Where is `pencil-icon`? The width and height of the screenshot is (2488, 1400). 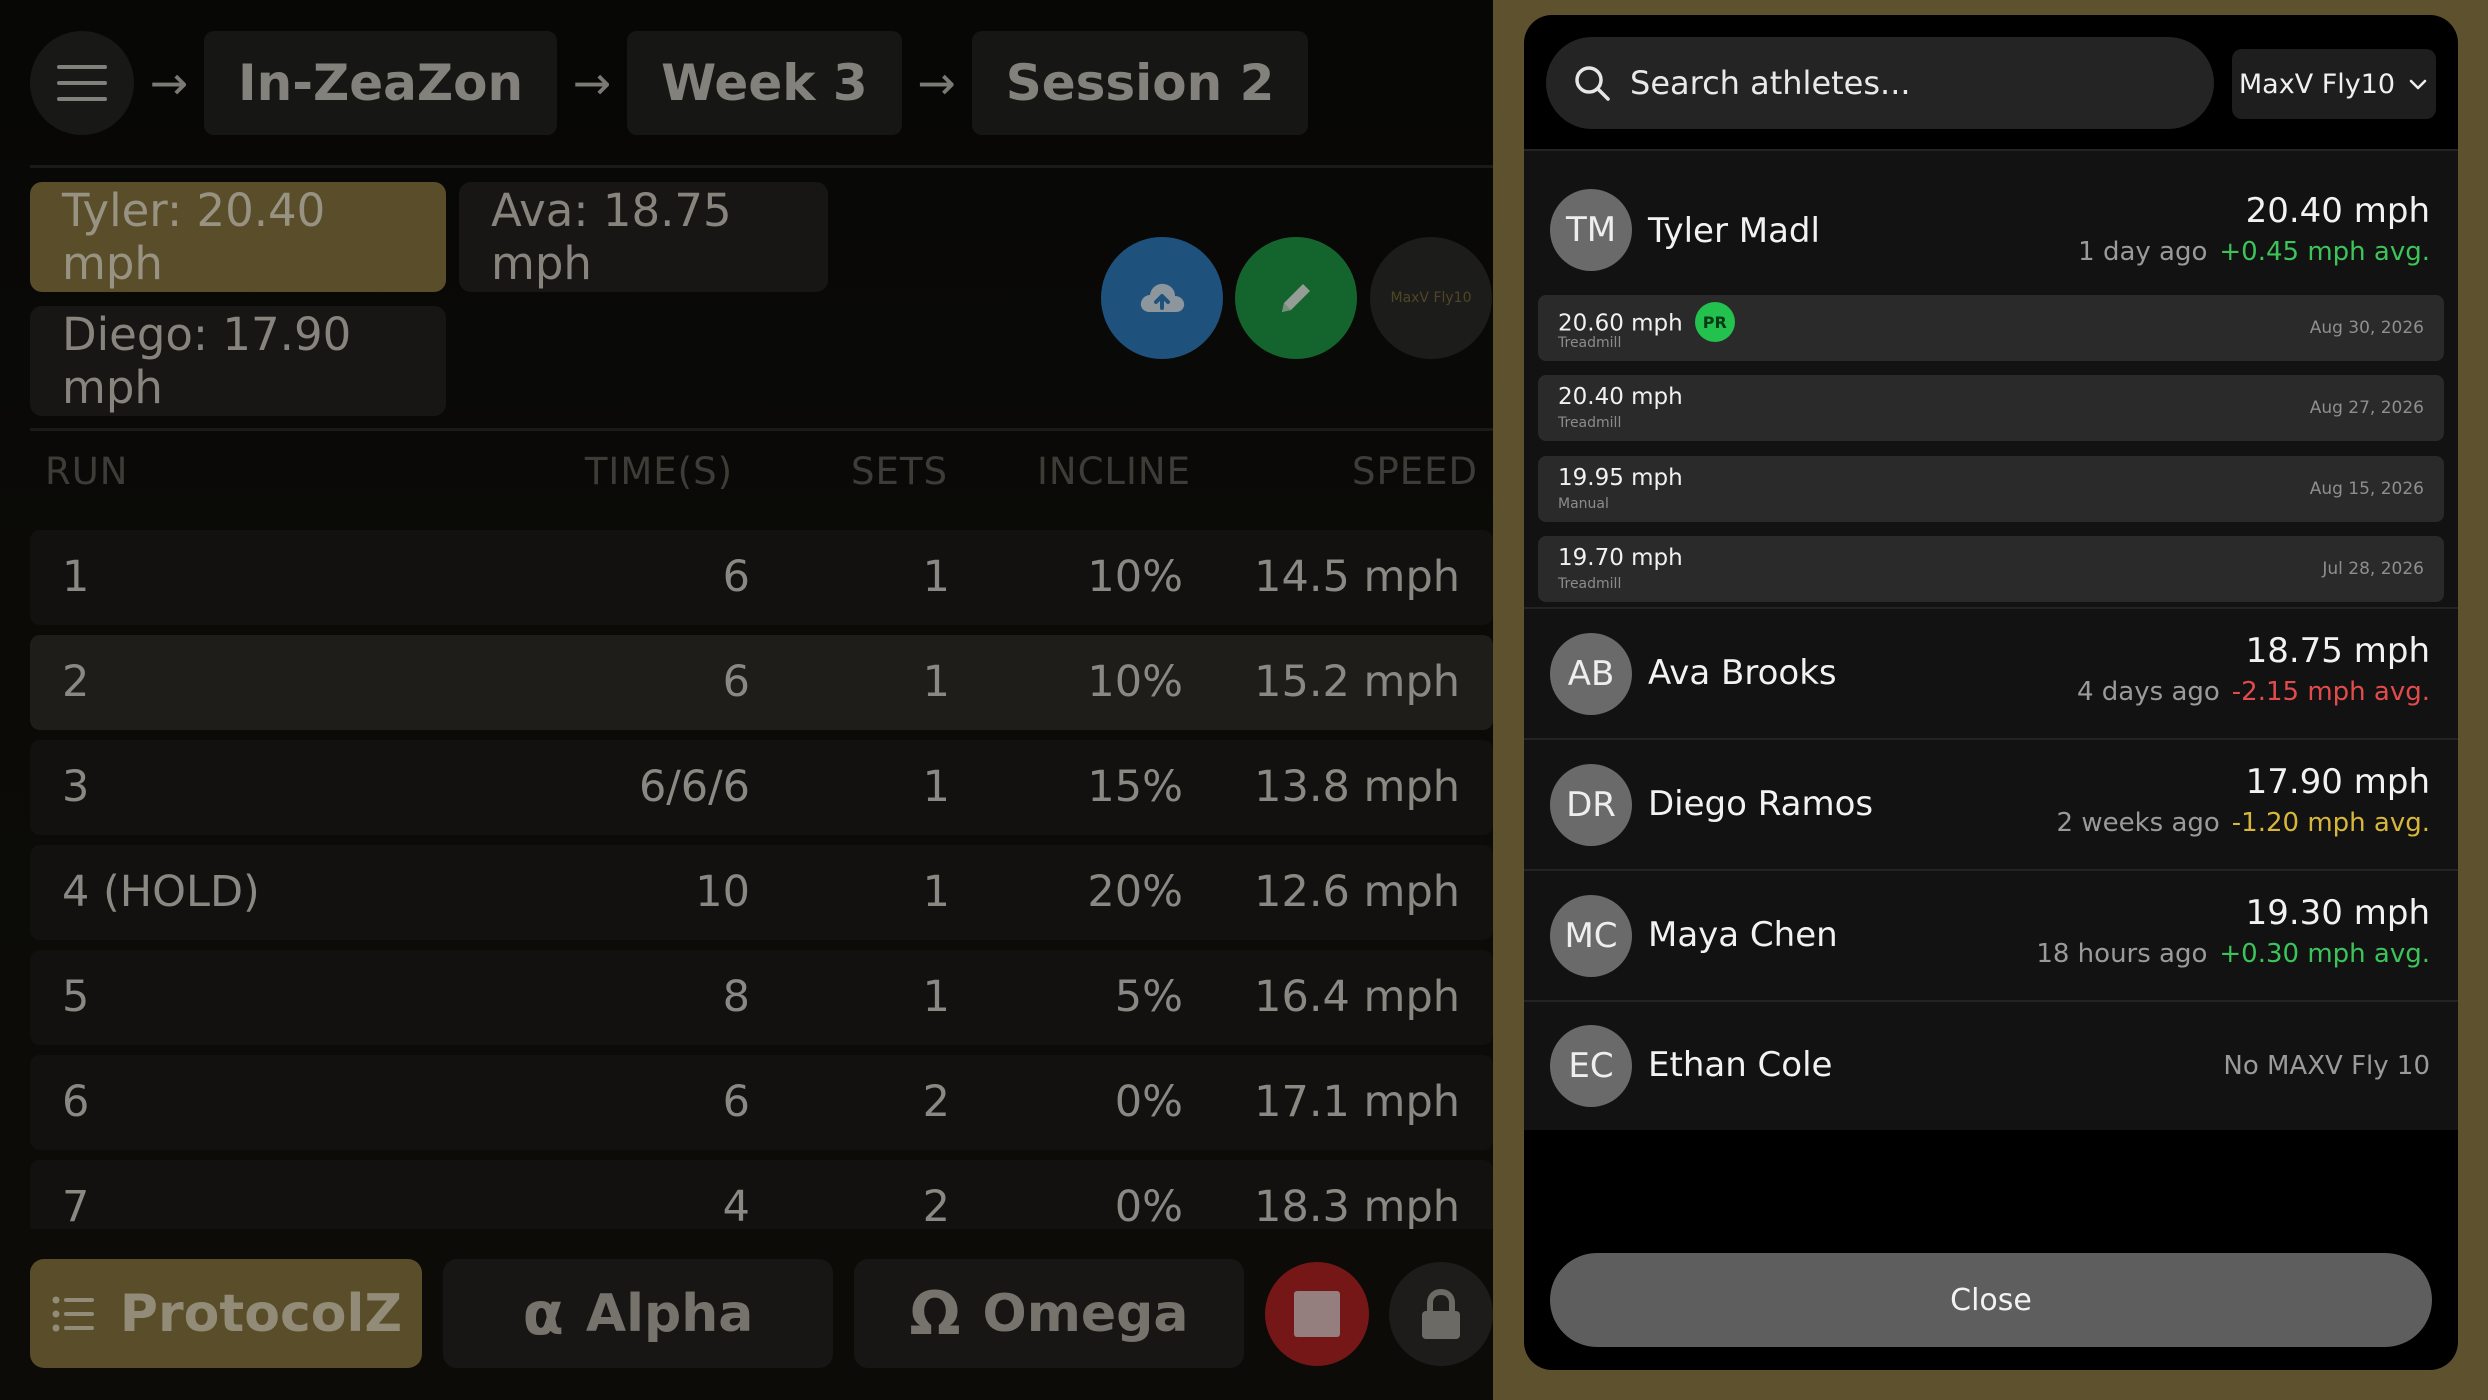 pencil-icon is located at coordinates (1296, 298).